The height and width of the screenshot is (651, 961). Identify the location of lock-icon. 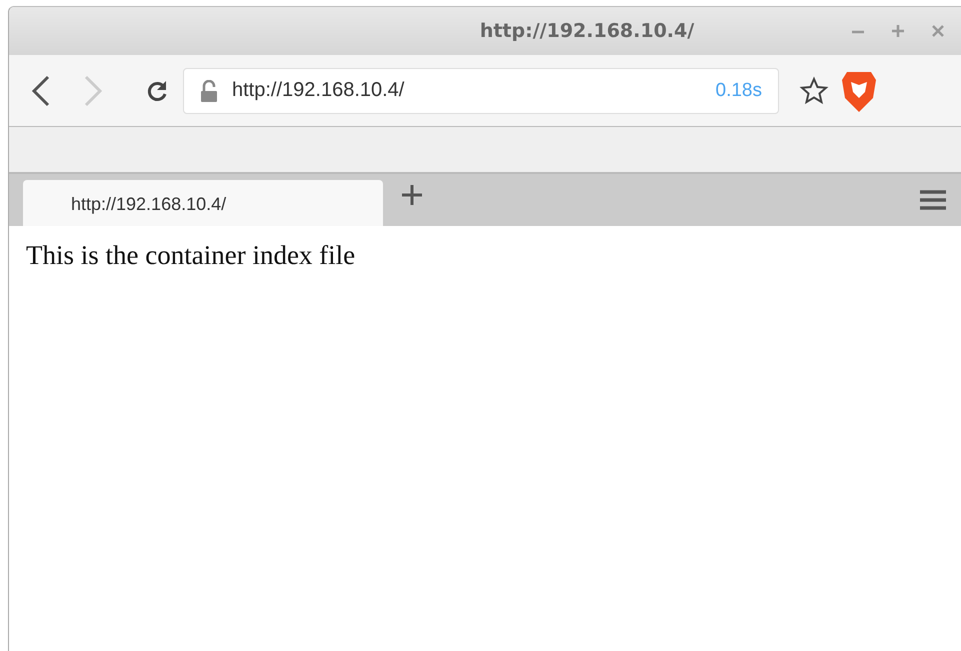
(209, 91).